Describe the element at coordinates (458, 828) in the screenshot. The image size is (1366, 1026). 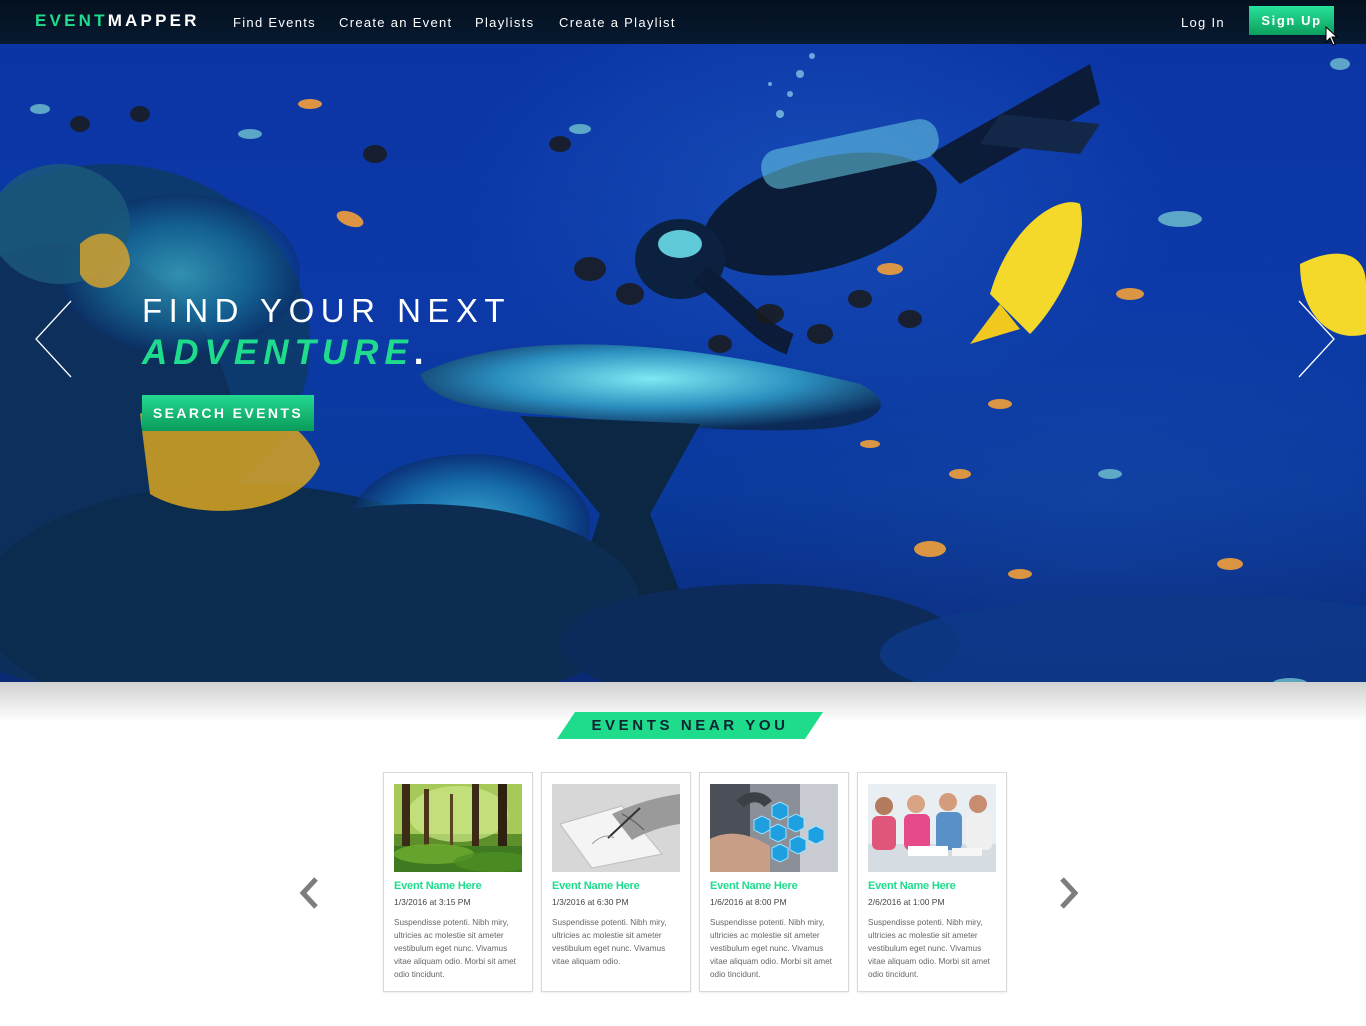
I see `event-card-image-forest` at that location.